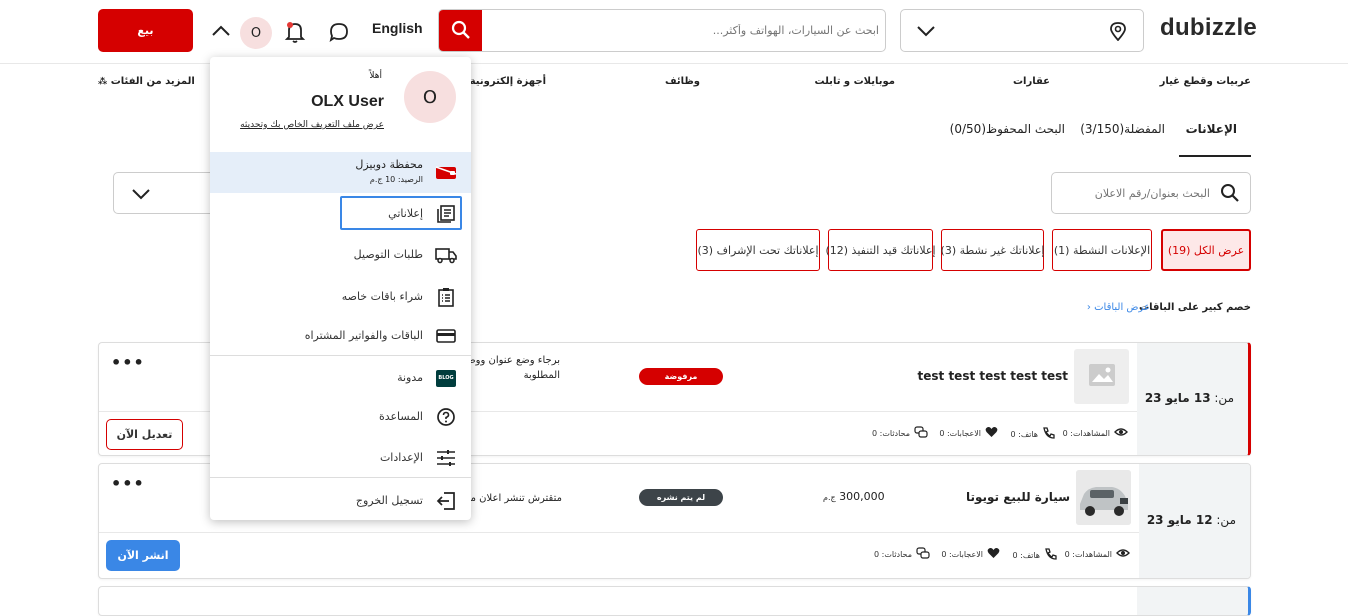 The image size is (1348, 616). I want to click on filter-pending: إعلاناتك قيد التنفيذ (12), so click(880, 250).